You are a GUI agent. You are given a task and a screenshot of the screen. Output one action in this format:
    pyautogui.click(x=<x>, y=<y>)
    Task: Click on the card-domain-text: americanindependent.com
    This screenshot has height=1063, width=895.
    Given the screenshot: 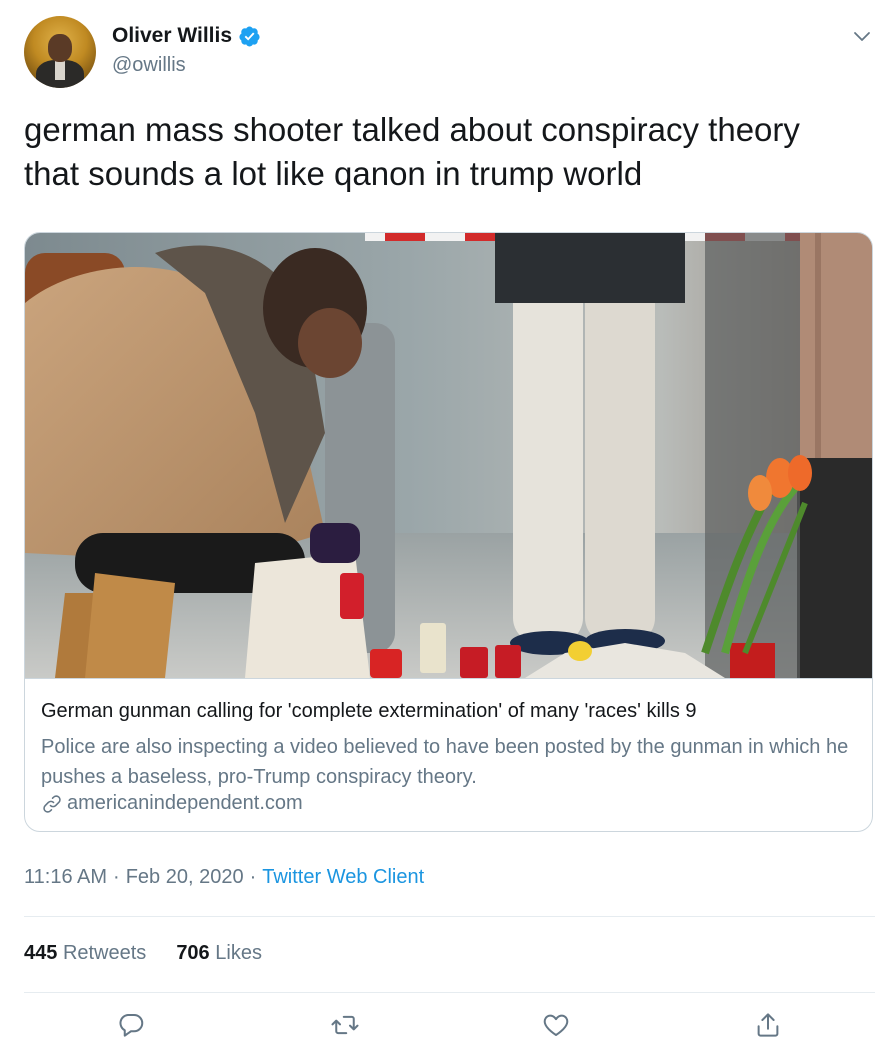 What is the action you would take?
    pyautogui.click(x=185, y=803)
    